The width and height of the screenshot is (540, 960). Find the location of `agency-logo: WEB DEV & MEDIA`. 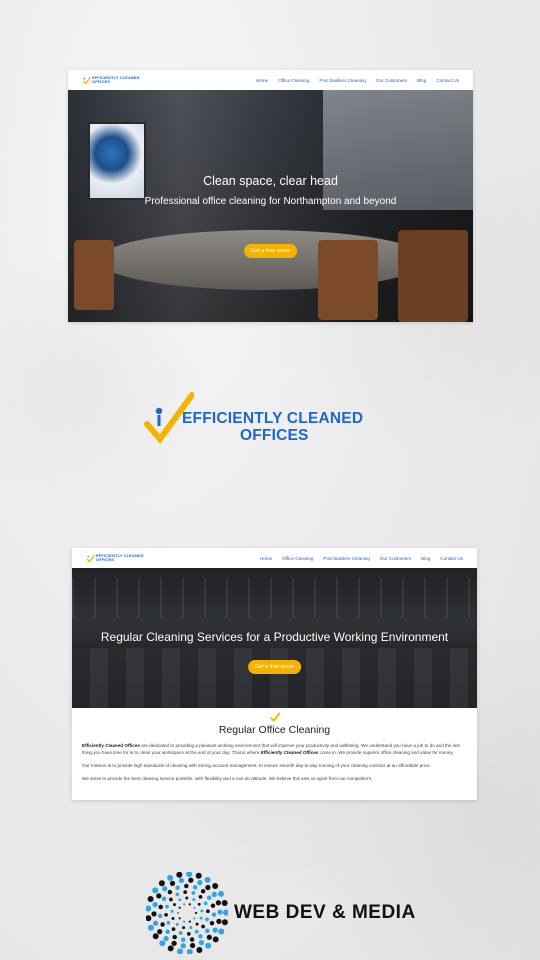

agency-logo: WEB DEV & MEDIA is located at coordinates (280, 913).